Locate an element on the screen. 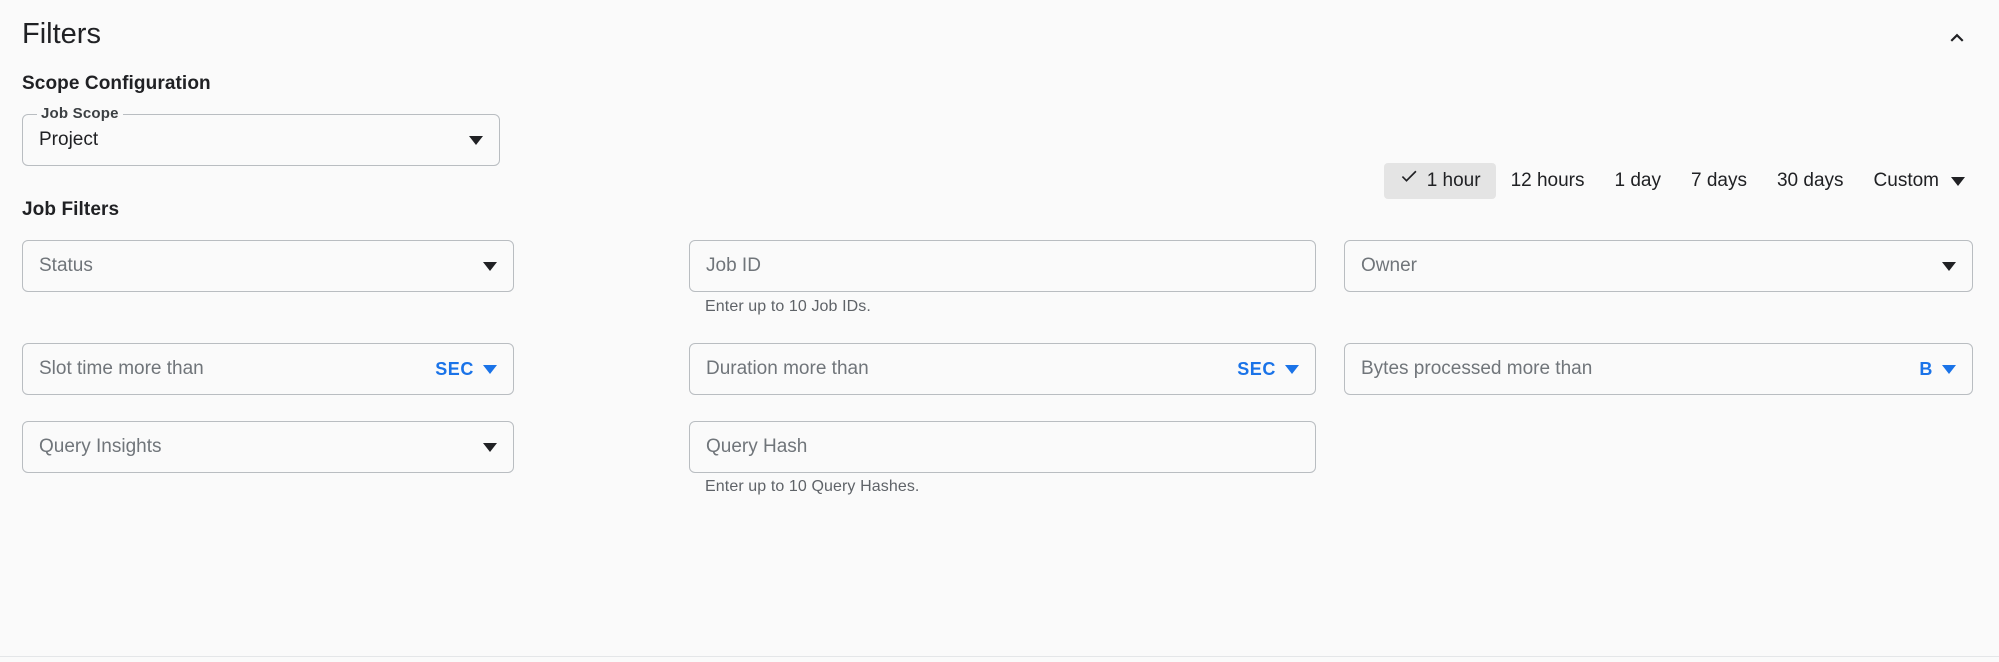 The height and width of the screenshot is (662, 1999). chevron-up-icon is located at coordinates (1957, 38).